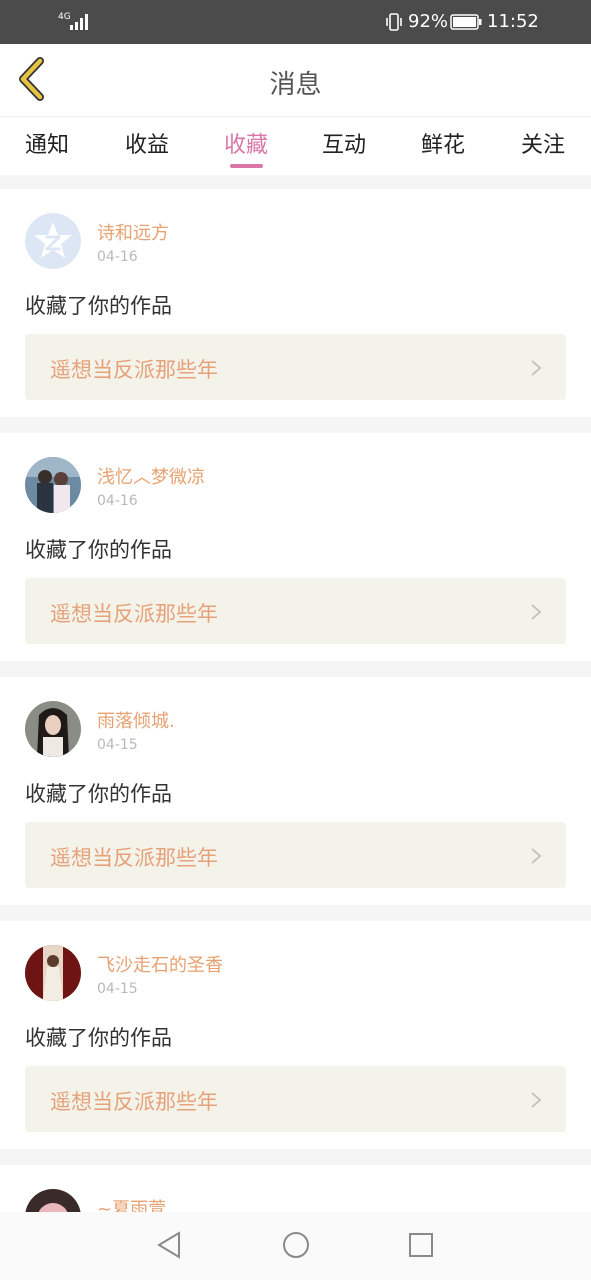  I want to click on header: 消息, so click(295, 80).